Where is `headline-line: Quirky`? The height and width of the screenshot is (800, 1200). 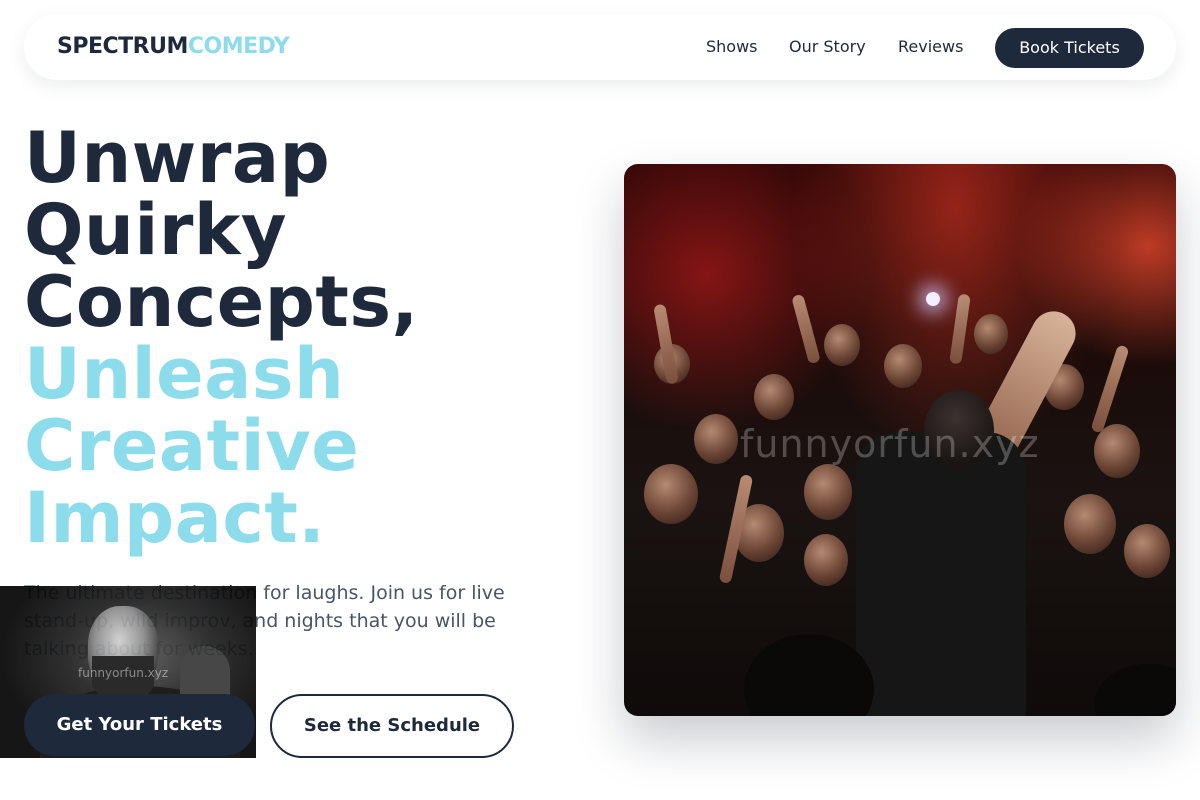
headline-line: Quirky is located at coordinates (156, 230).